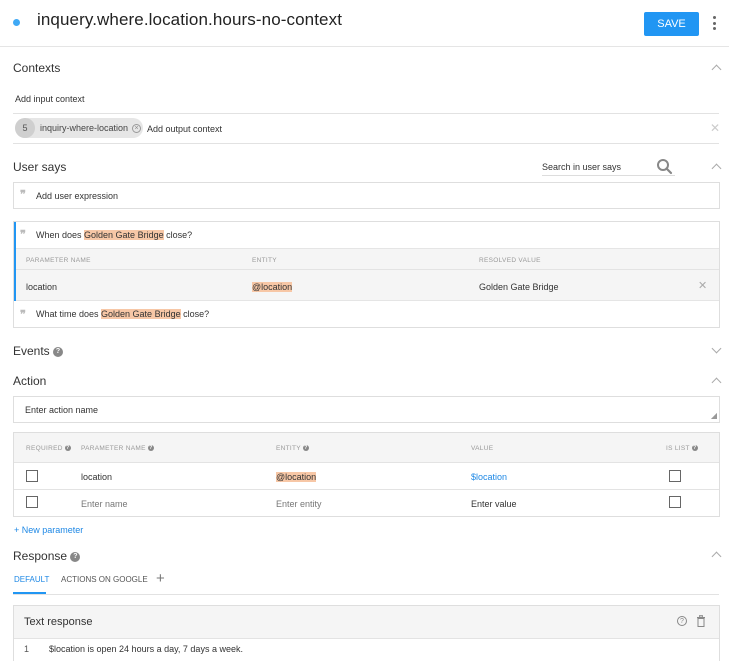 This screenshot has width=729, height=661. I want to click on col-entity: ENTITY ?, so click(292, 448).